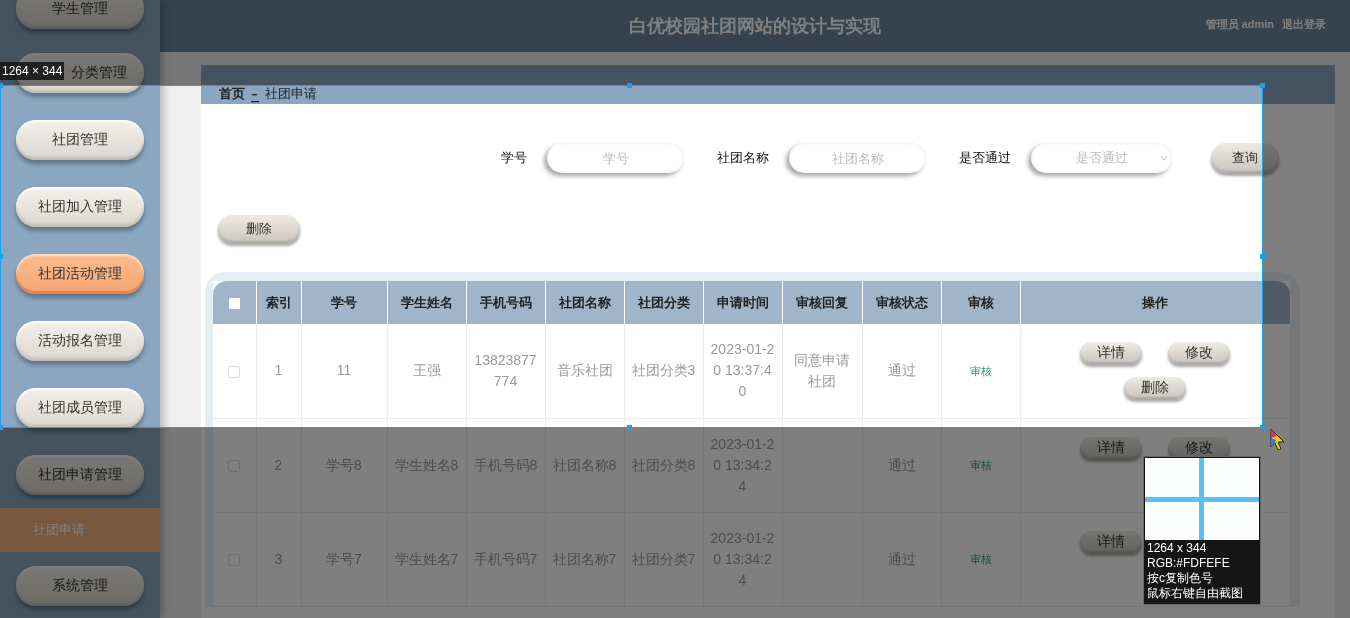  I want to click on info-text: 1264 x 344, so click(1177, 548).